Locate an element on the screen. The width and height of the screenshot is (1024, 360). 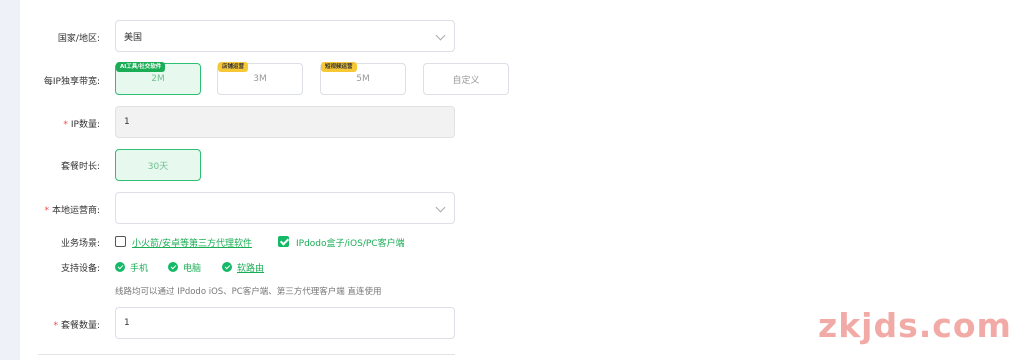
country-select: 美国 is located at coordinates (285, 36).